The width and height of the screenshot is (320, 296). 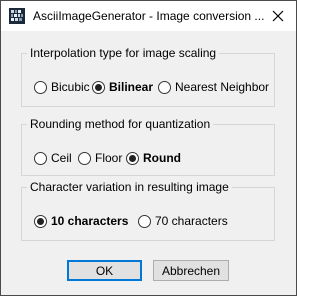 I want to click on close-icon, so click(x=278, y=16).